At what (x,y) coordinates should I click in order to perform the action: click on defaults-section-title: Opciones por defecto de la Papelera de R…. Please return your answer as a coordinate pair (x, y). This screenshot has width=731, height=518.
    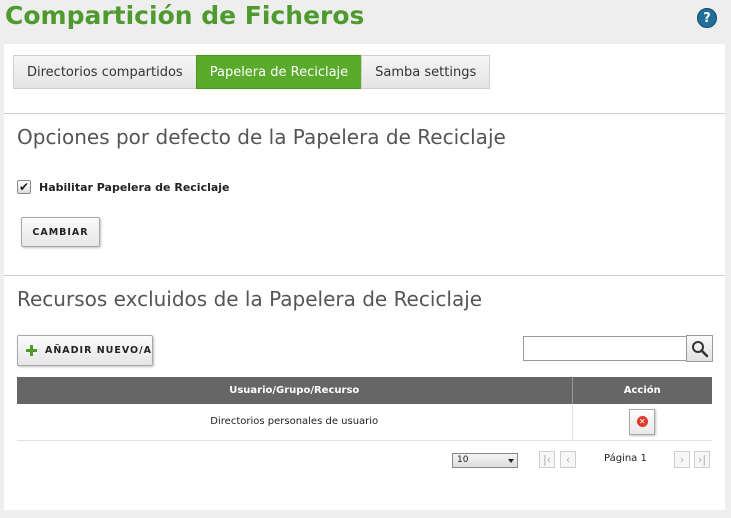
    Looking at the image, I should click on (261, 137).